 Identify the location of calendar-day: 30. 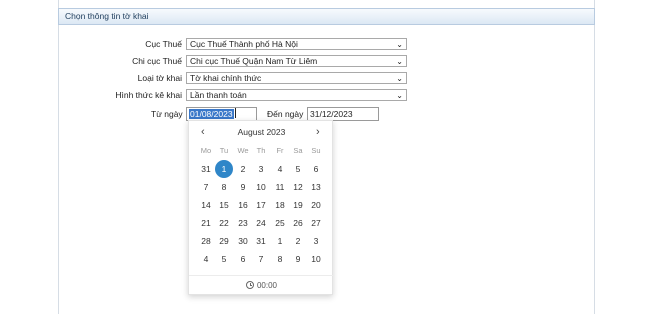
(243, 241).